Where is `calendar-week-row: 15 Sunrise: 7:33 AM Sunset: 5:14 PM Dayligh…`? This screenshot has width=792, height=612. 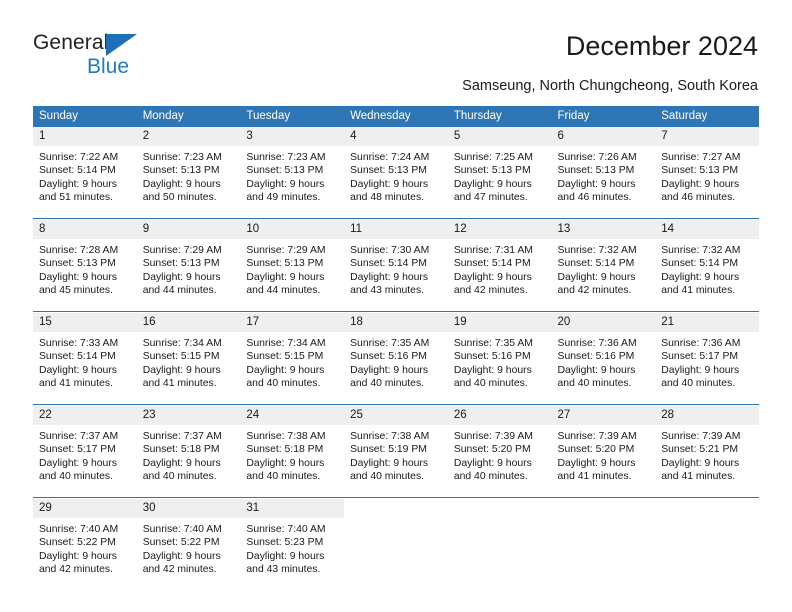 calendar-week-row: 15 Sunrise: 7:33 AM Sunset: 5:14 PM Dayligh… is located at coordinates (396, 358).